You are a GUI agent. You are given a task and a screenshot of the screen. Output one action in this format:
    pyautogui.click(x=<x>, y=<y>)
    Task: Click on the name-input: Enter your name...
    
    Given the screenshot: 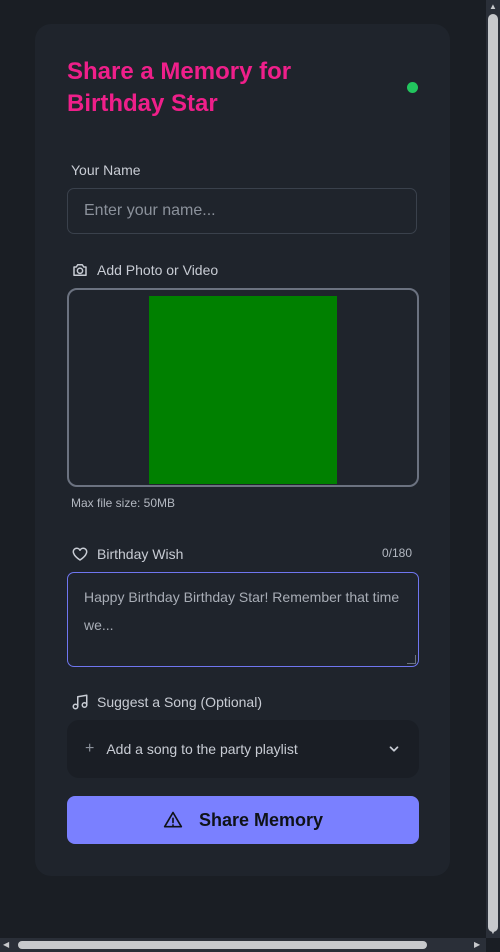 What is the action you would take?
    pyautogui.click(x=242, y=211)
    